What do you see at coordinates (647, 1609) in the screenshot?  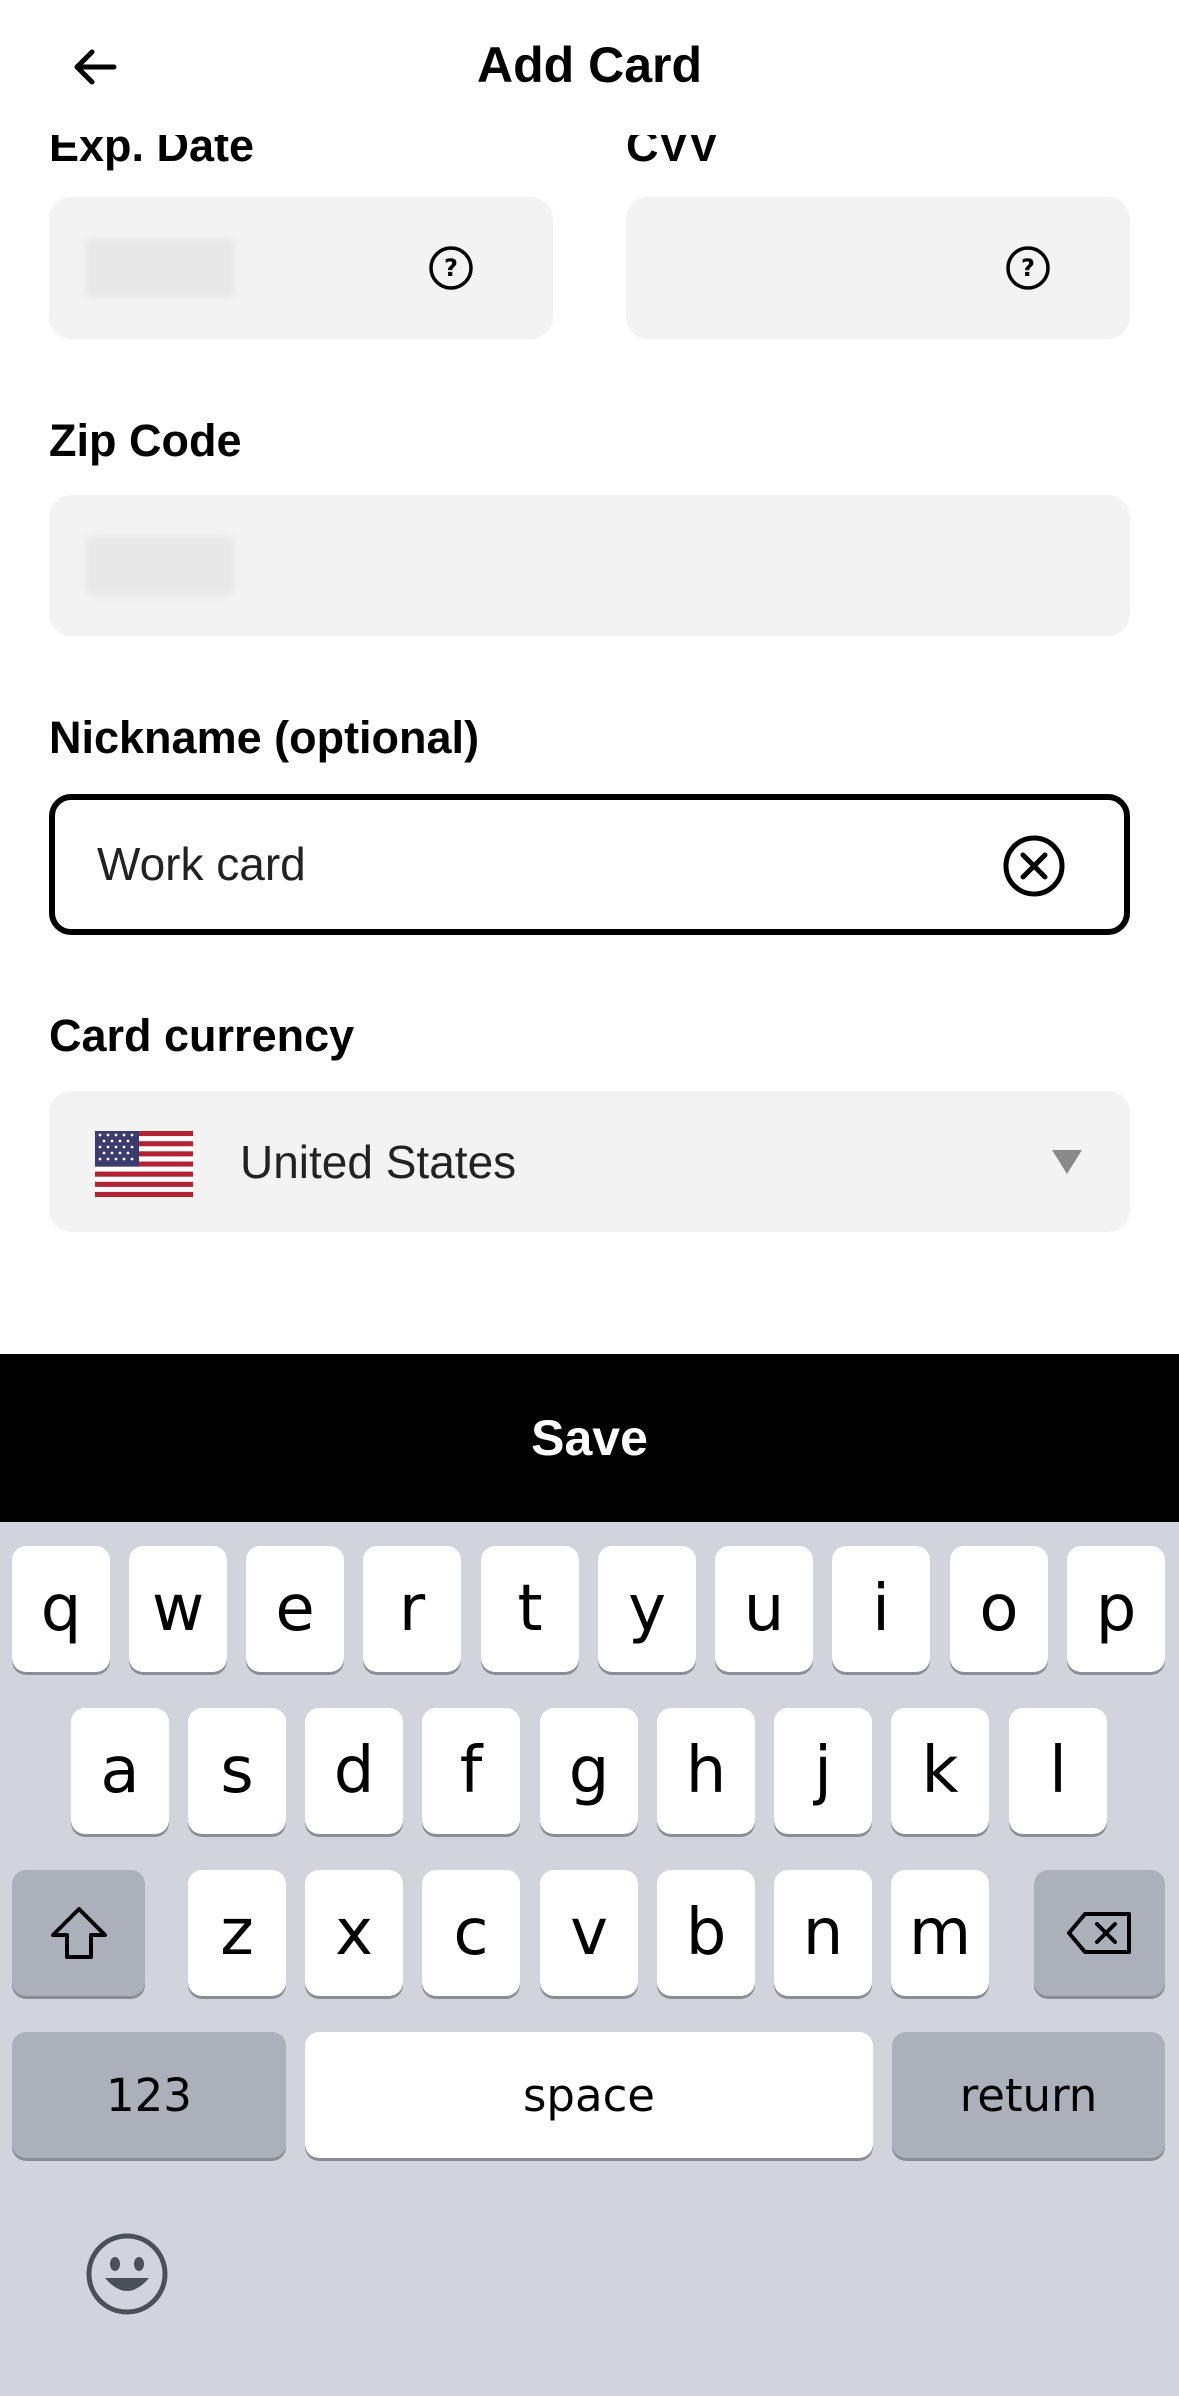 I see `key-y: y` at bounding box center [647, 1609].